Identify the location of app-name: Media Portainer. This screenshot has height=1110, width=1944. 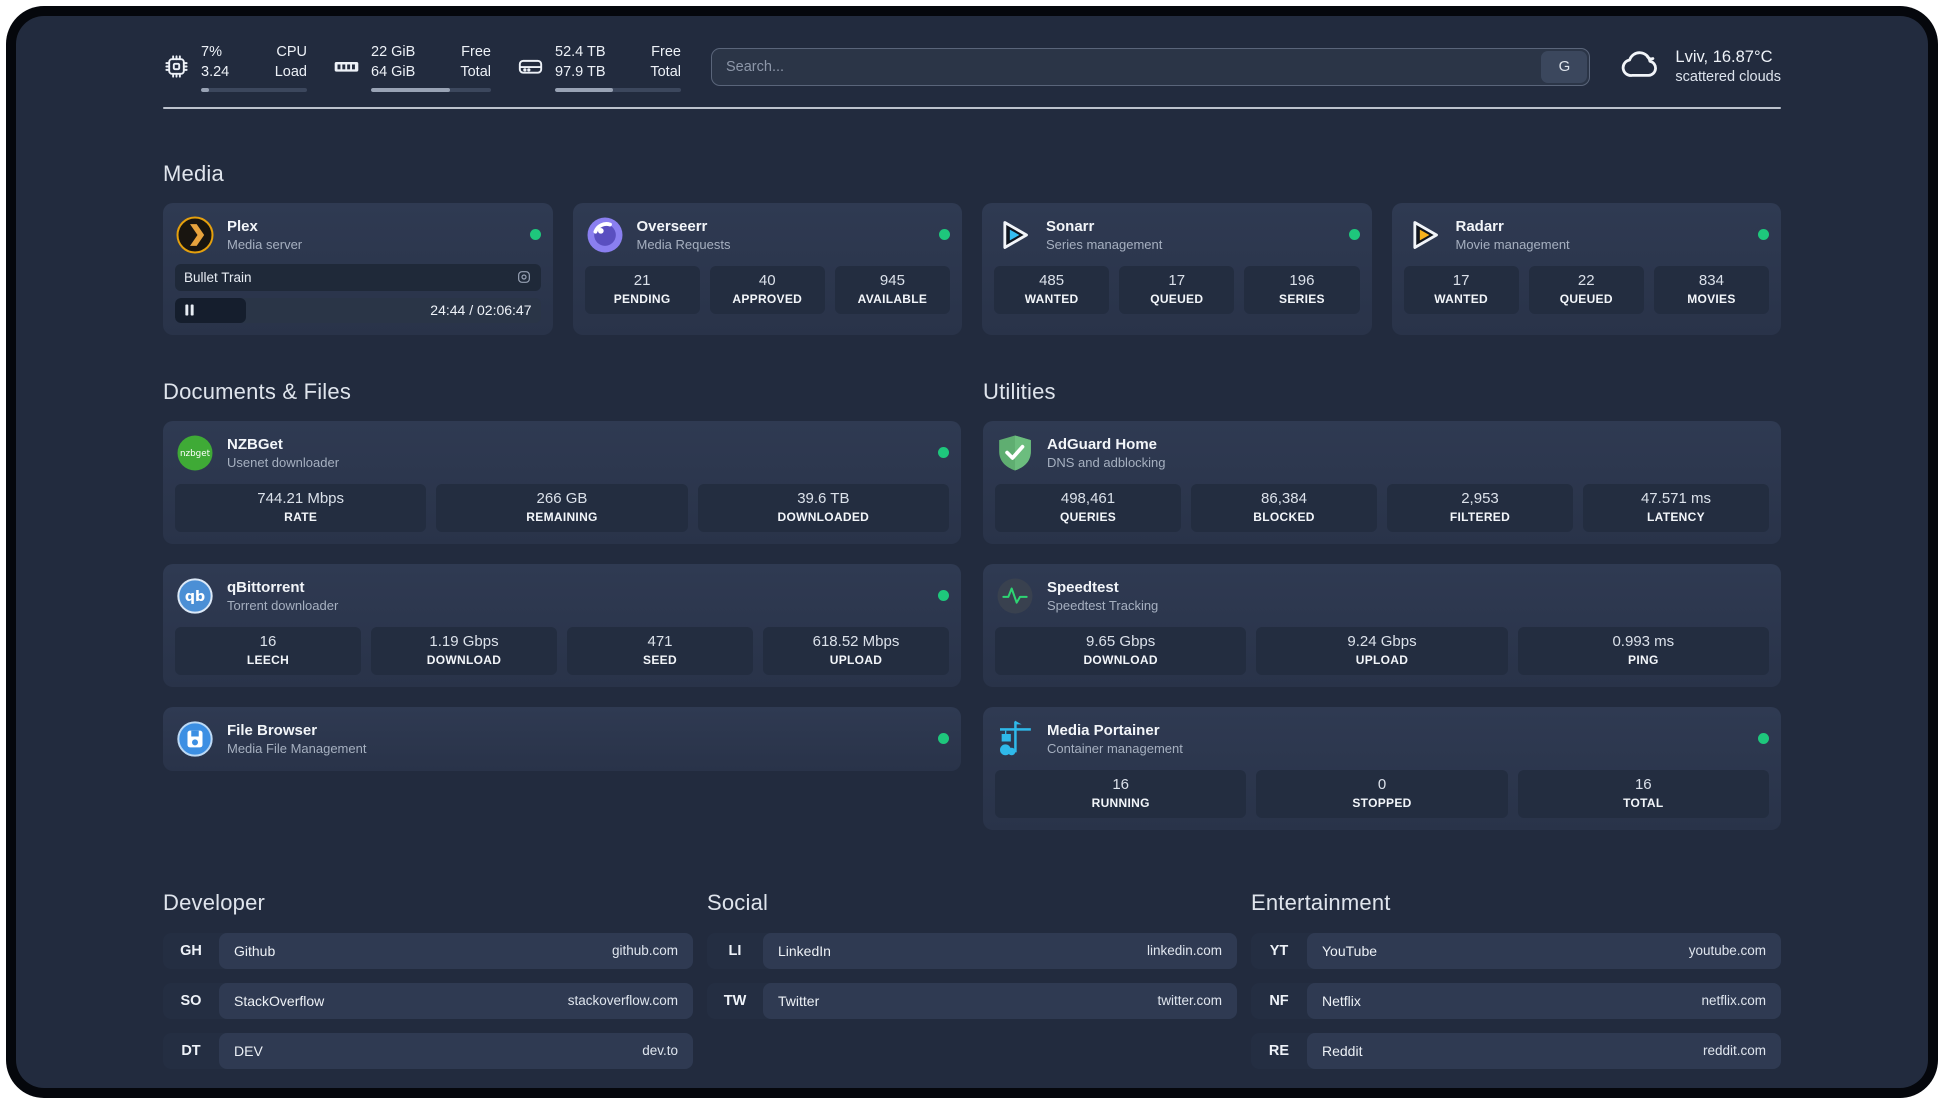
(1103, 730).